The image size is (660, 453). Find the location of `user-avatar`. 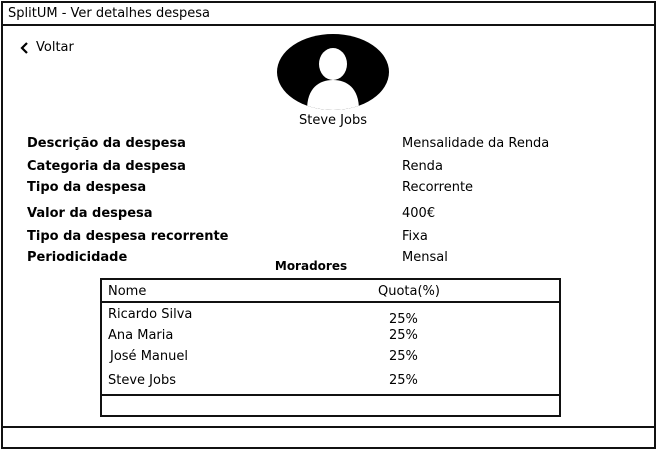

user-avatar is located at coordinates (333, 72).